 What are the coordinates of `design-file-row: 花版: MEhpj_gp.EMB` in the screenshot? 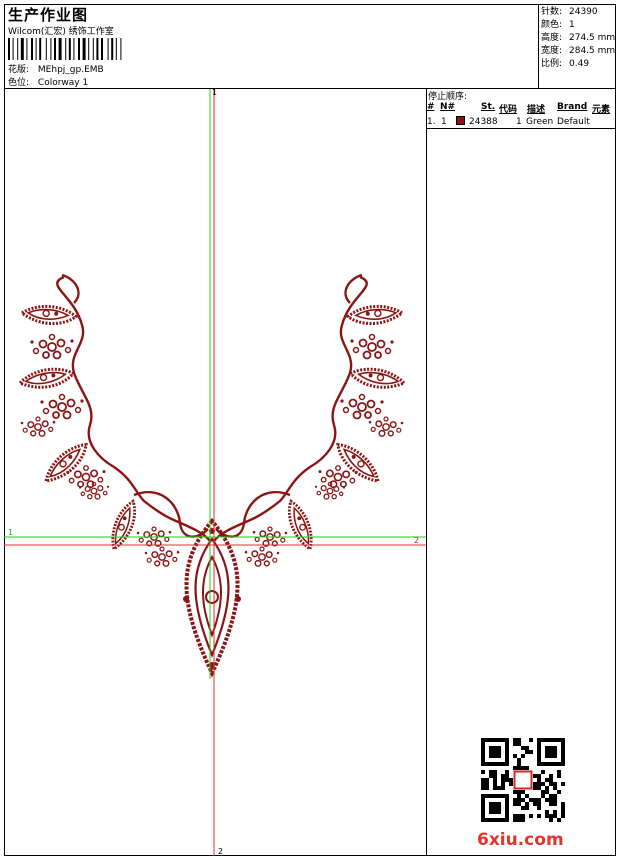 It's located at (56, 68).